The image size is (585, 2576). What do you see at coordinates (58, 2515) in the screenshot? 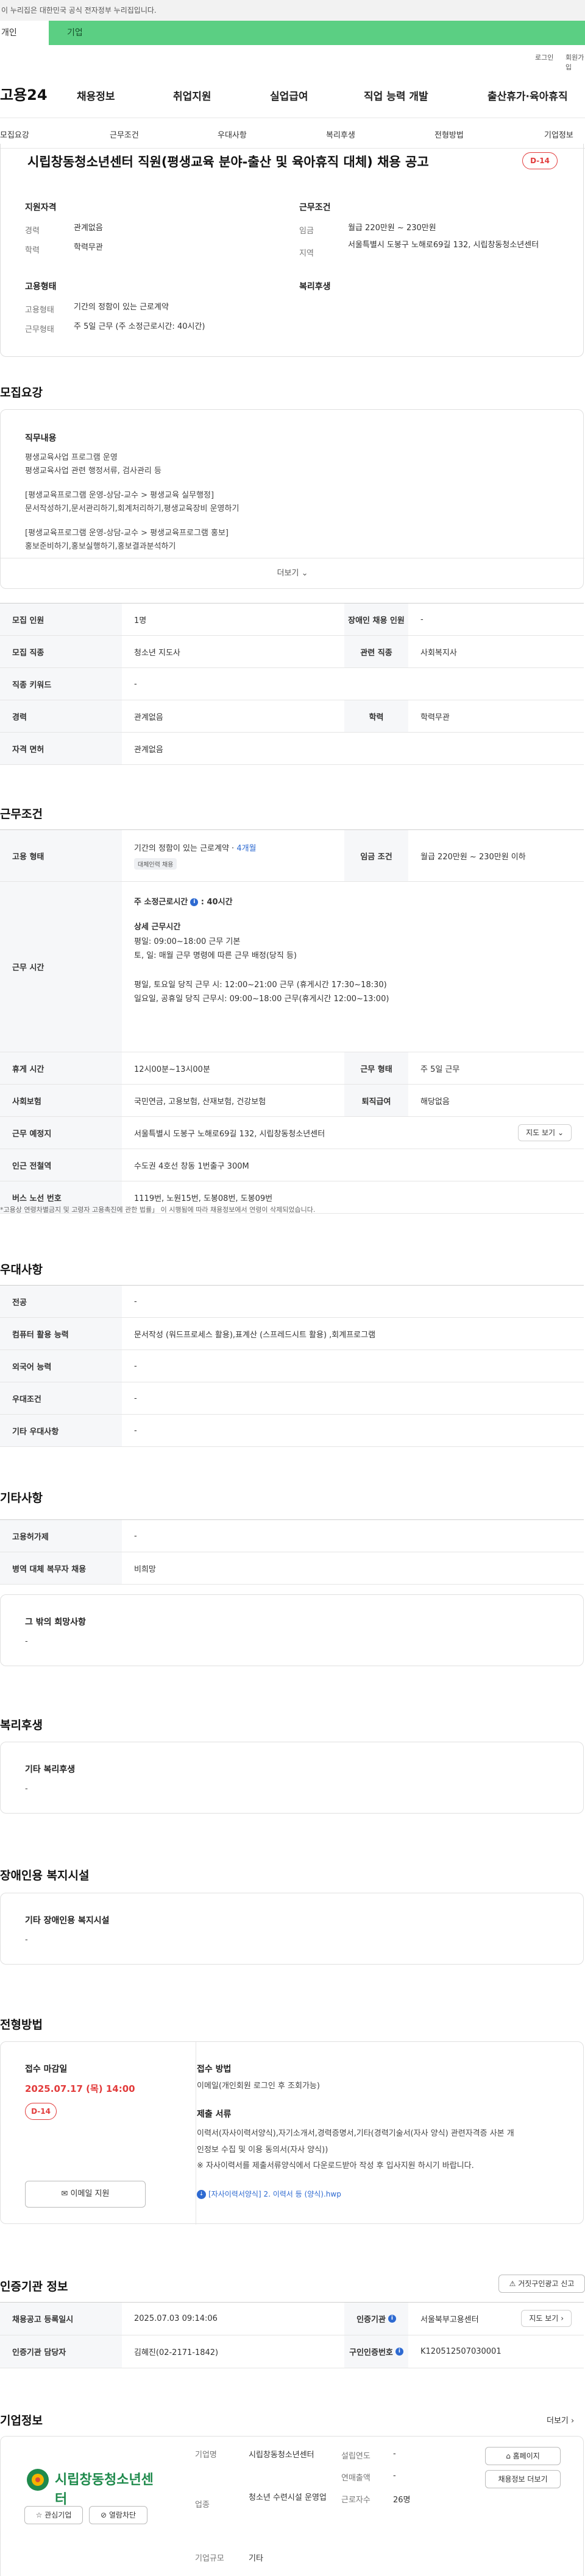
I see `like-label: 관심기업` at bounding box center [58, 2515].